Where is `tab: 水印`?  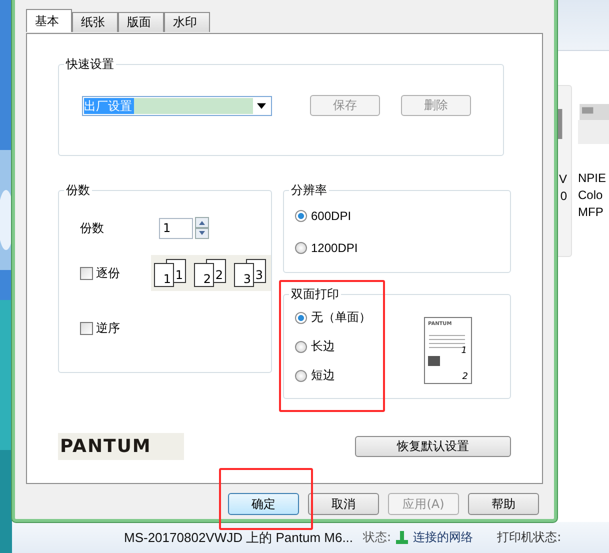 tab: 水印 is located at coordinates (187, 22).